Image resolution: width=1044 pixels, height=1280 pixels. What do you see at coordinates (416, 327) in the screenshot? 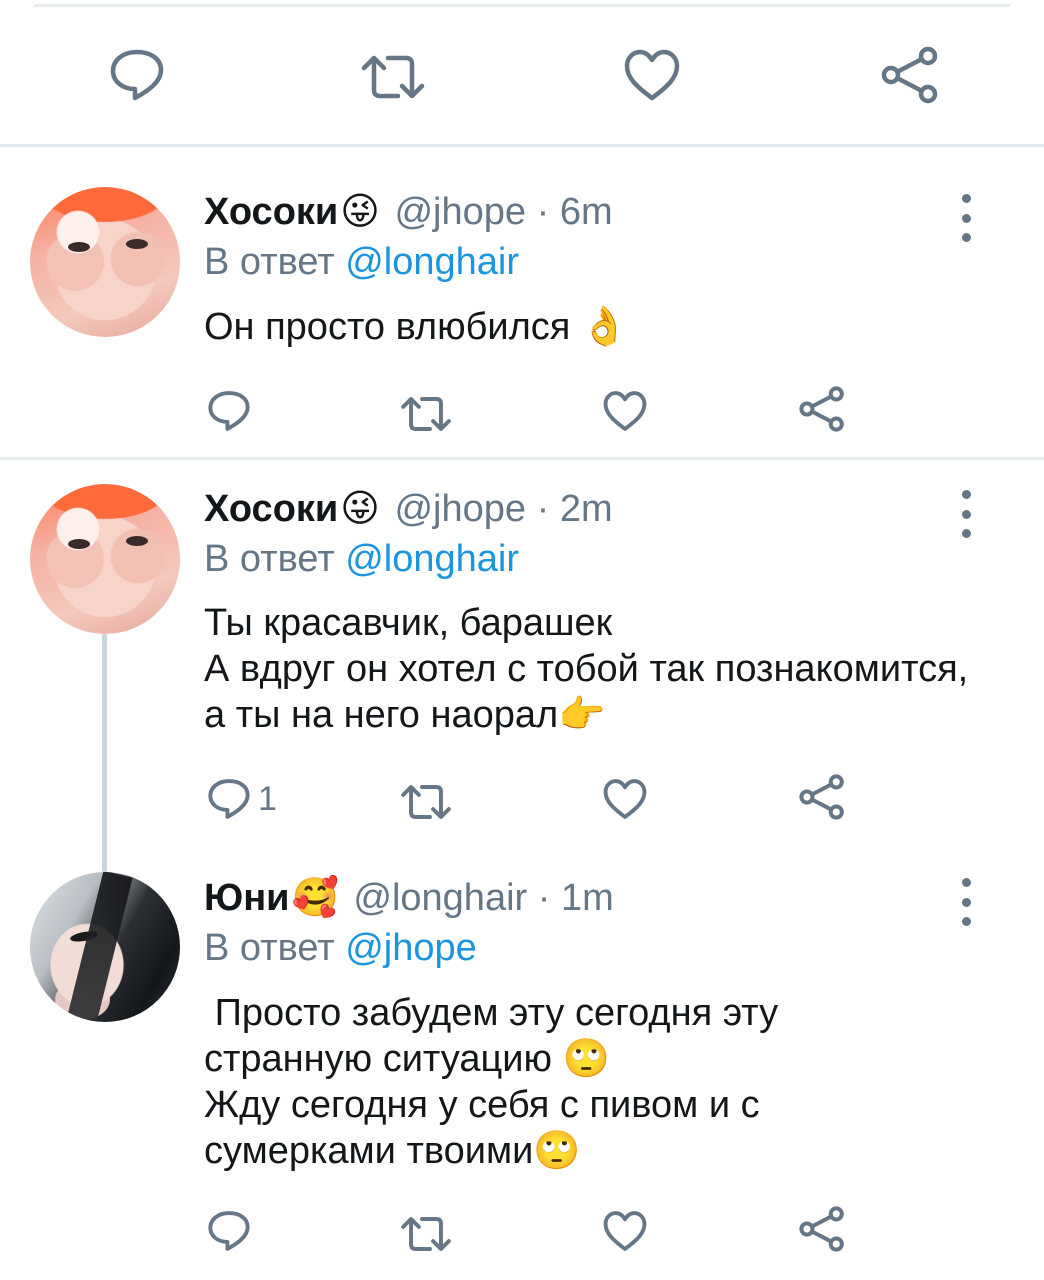
I see `tweet-text: Он просто влюбился 👌` at bounding box center [416, 327].